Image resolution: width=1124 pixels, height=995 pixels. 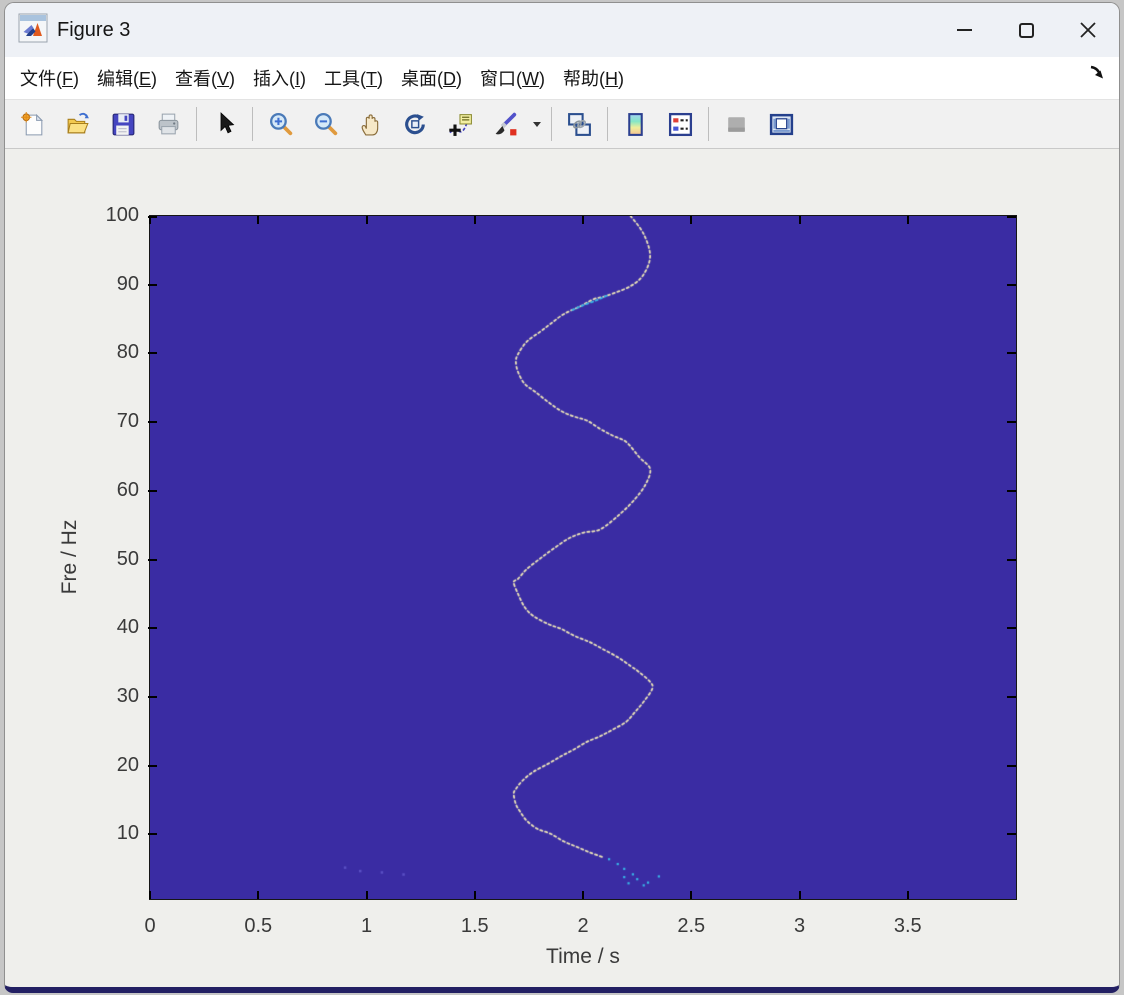 I want to click on menu-bar: 文件(F) 编辑(E) 查看(V) 插入(I) 工具(T) 桌面(D) 窗口(W) 帮助(H), so click(x=562, y=78).